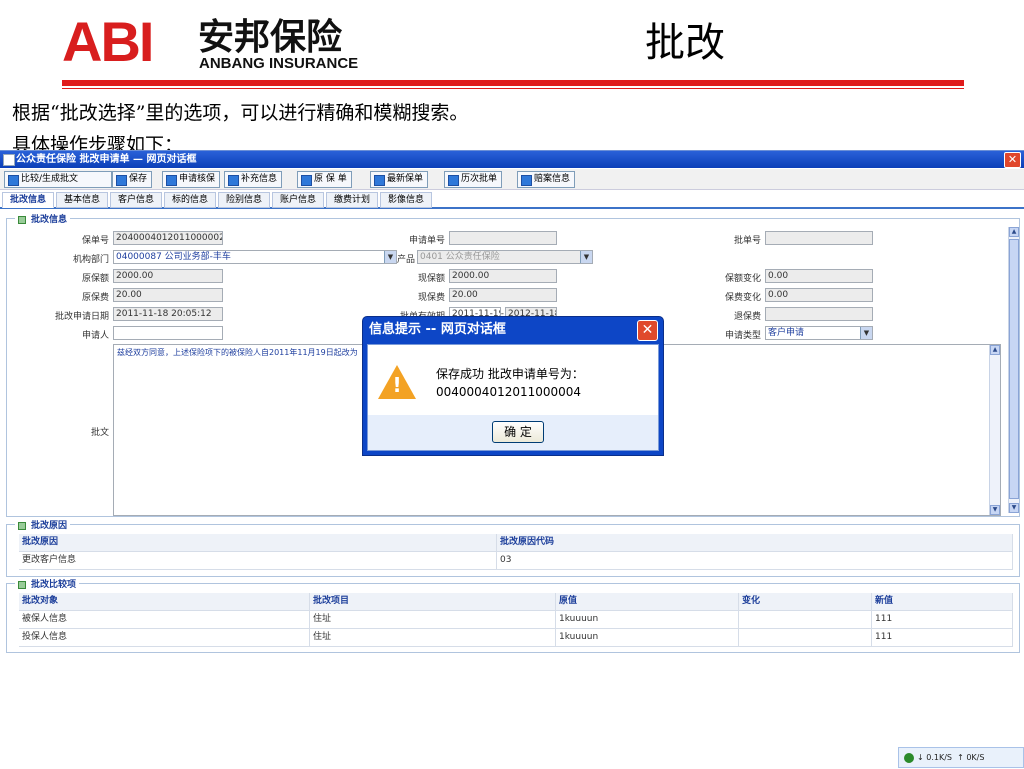 This screenshot has height=769, width=1024. Describe the element at coordinates (755, 560) in the screenshot. I see `cell-reason-code: 03` at that location.